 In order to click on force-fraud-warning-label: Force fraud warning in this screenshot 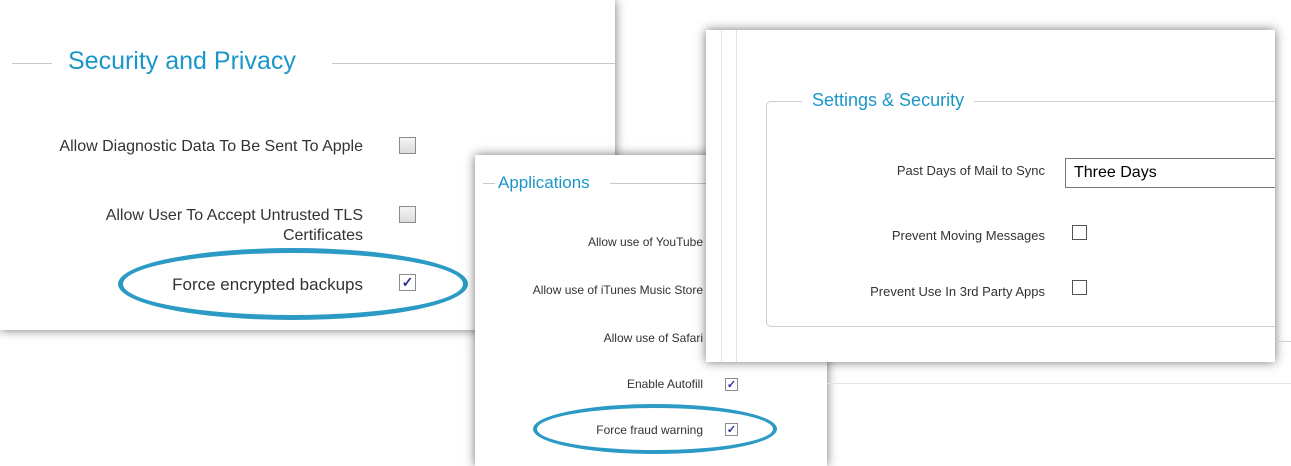, I will do `click(649, 430)`.